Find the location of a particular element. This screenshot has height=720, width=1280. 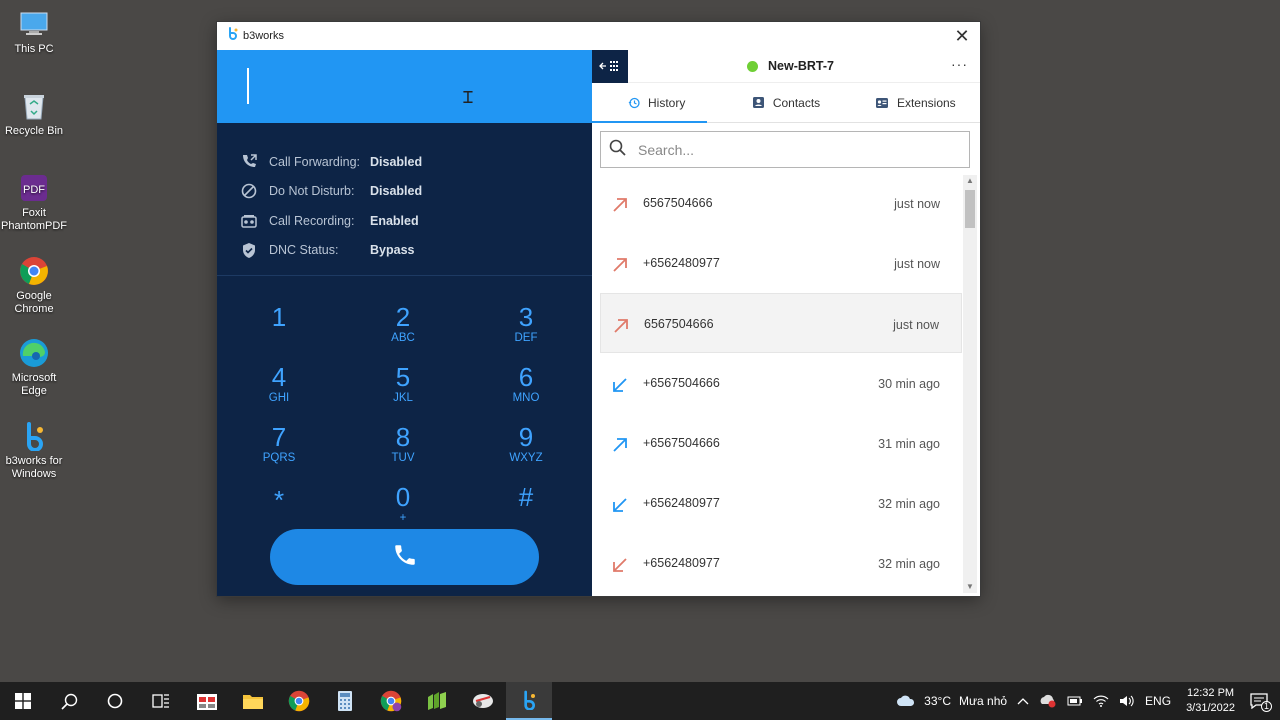

tab-extensions: Extensions is located at coordinates (915, 102).